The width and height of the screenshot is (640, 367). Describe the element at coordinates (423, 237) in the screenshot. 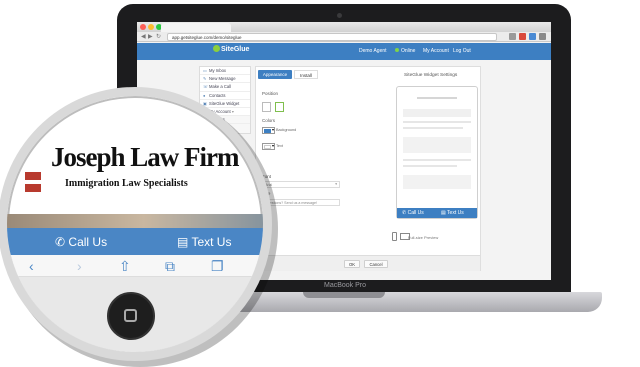

I see `fullsize-preview-link: Full-size Preview` at that location.